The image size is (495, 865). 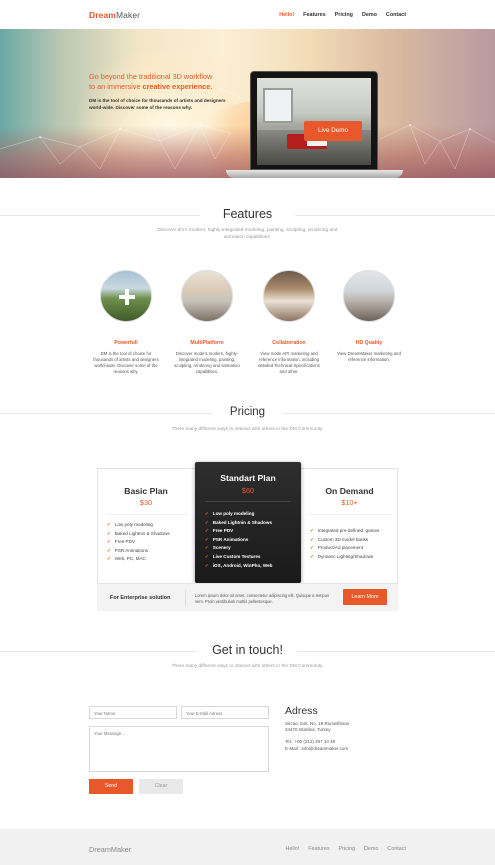 I want to click on hero-headline-bold: creative experience., so click(x=177, y=86).